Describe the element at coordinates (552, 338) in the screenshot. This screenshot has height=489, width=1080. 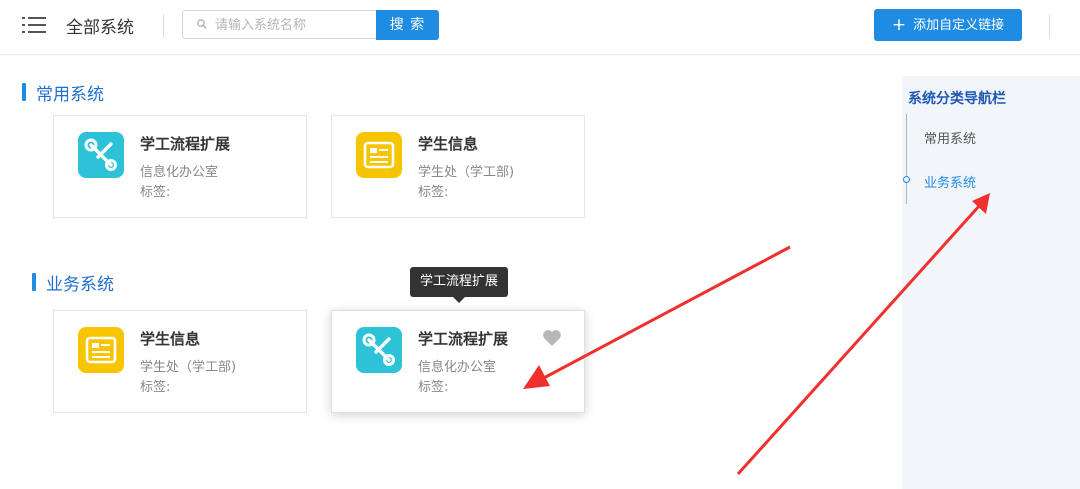
I see `favorite-heart-icon` at that location.